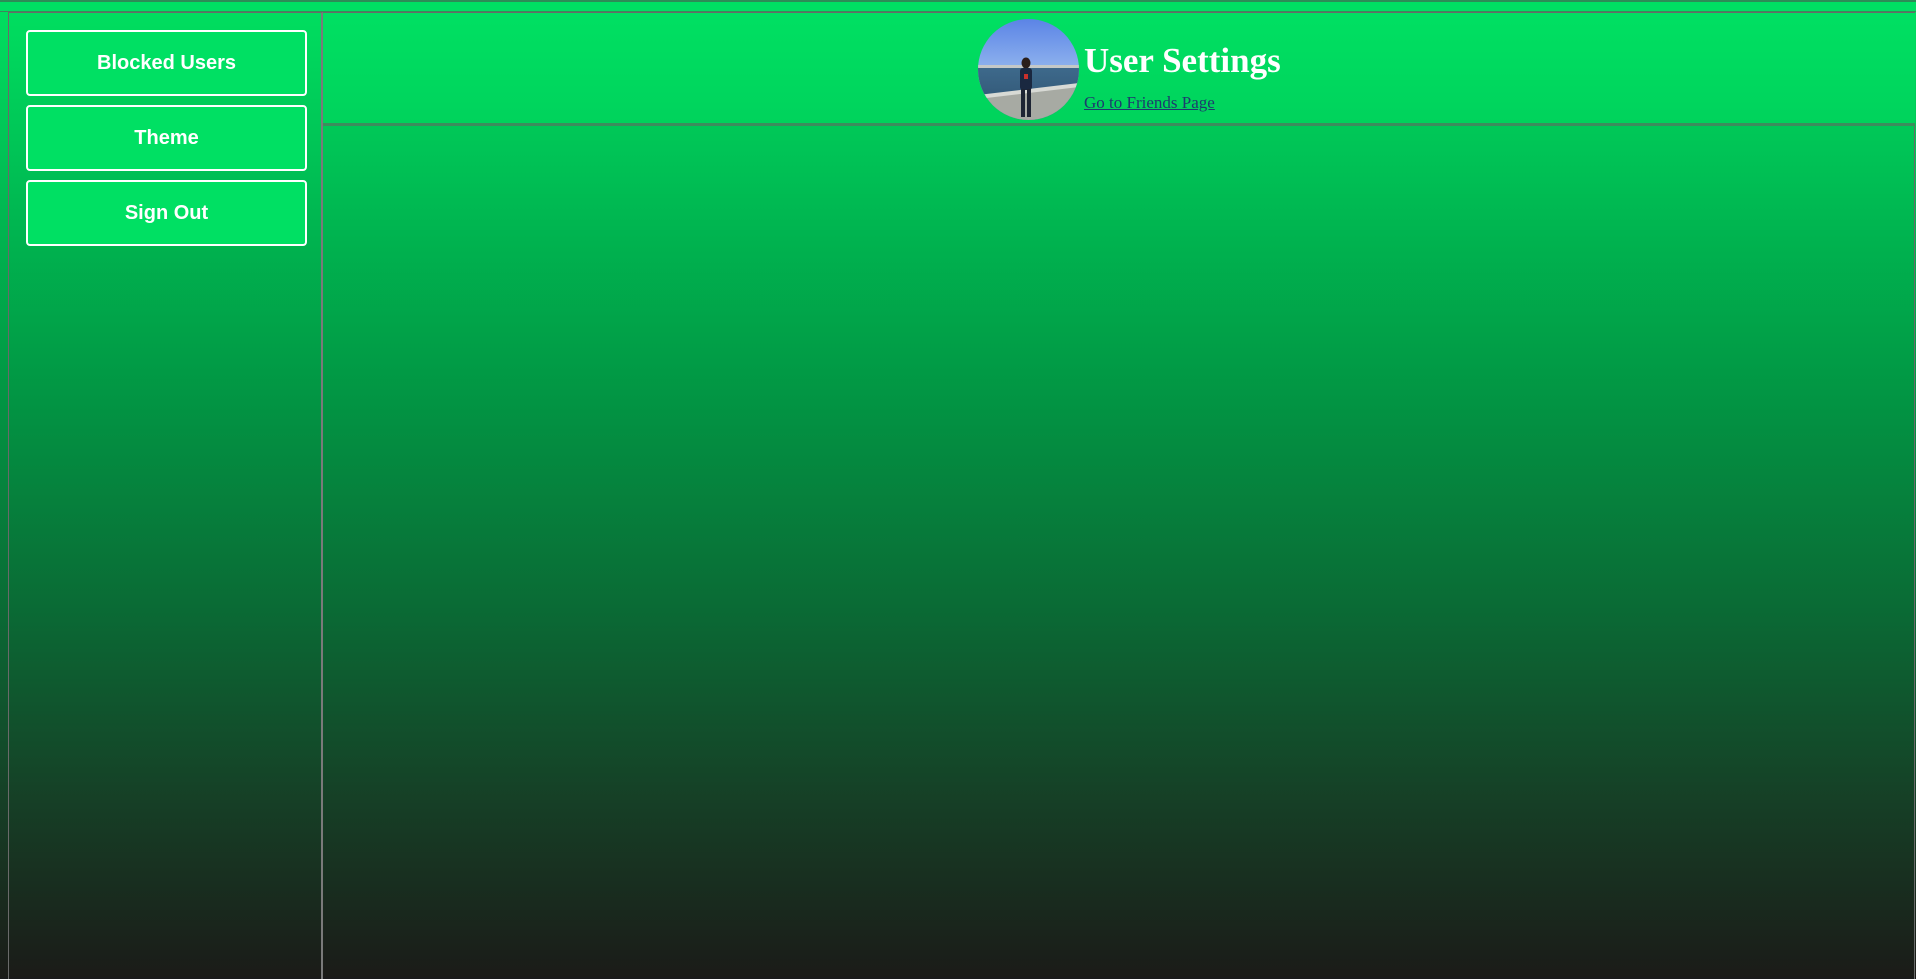  Describe the element at coordinates (166, 63) in the screenshot. I see `blocked-users-button: Blocked Users` at that location.